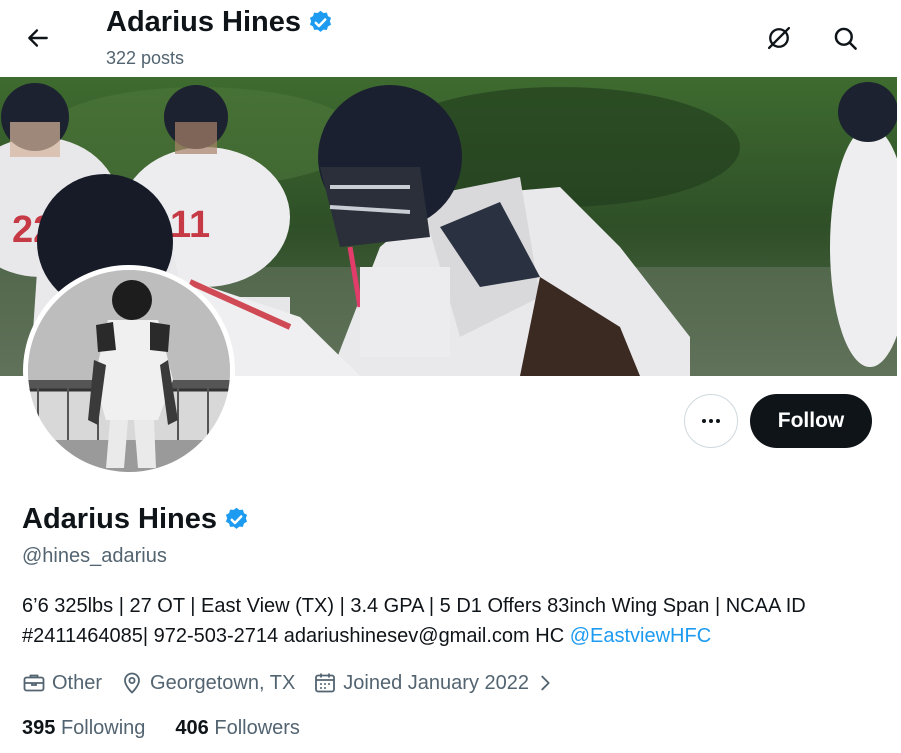 This screenshot has width=901, height=753. I want to click on arrow-left-icon, so click(38, 38).